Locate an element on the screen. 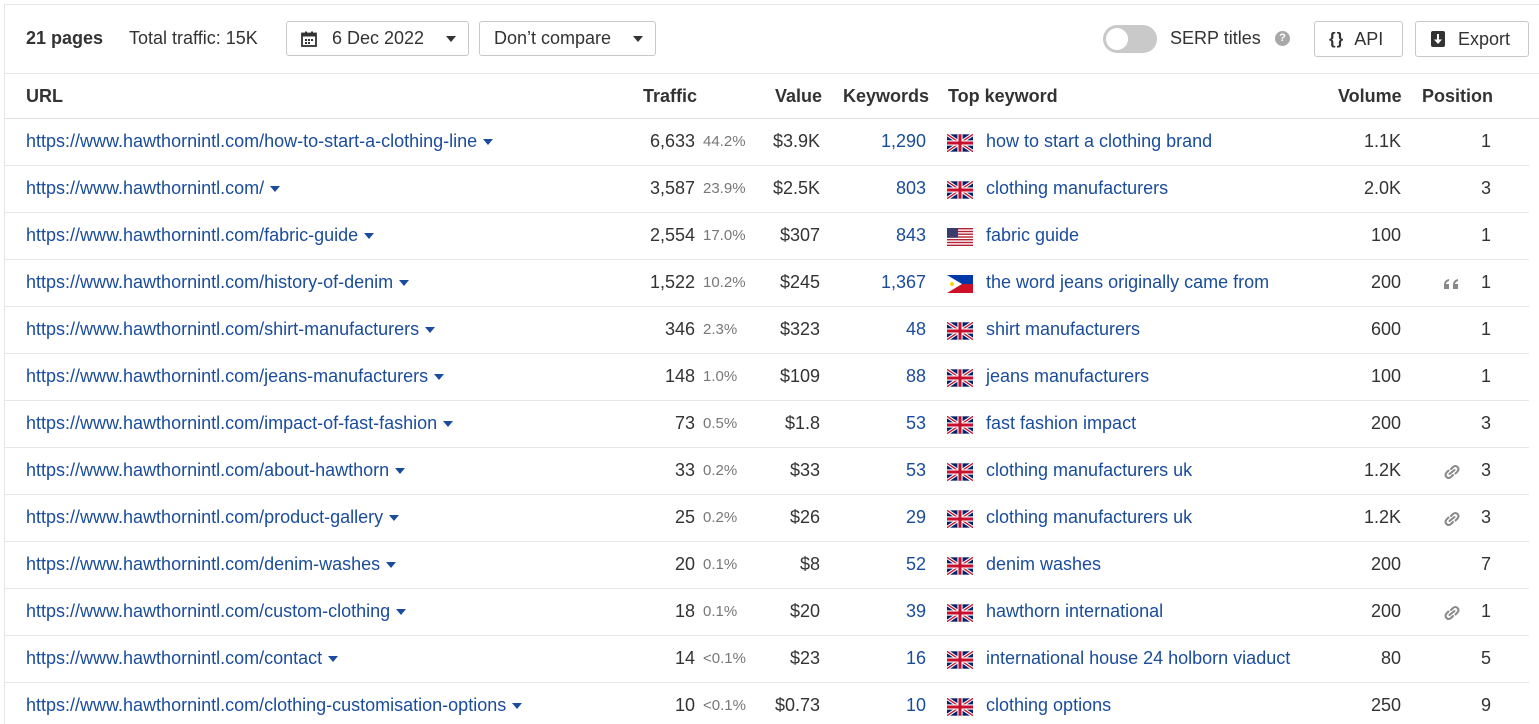 The image size is (1539, 724). top-keyword-link: fabric guide is located at coordinates (1032, 235).